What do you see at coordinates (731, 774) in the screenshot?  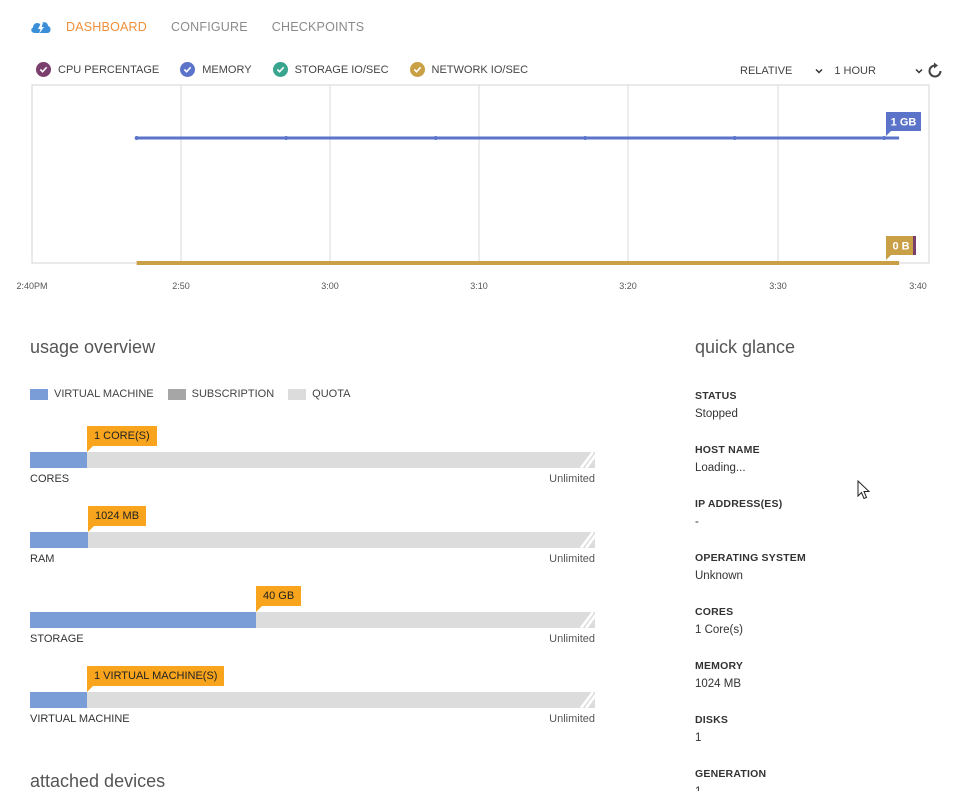 I see `quick-glance-label: GENERATION` at bounding box center [731, 774].